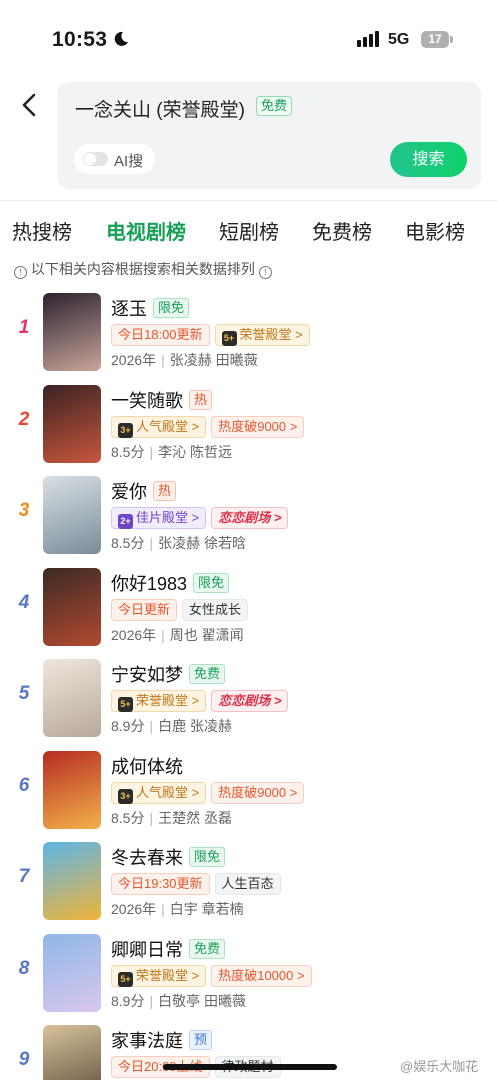 The height and width of the screenshot is (1080, 497). I want to click on divider, so click(248, 200).